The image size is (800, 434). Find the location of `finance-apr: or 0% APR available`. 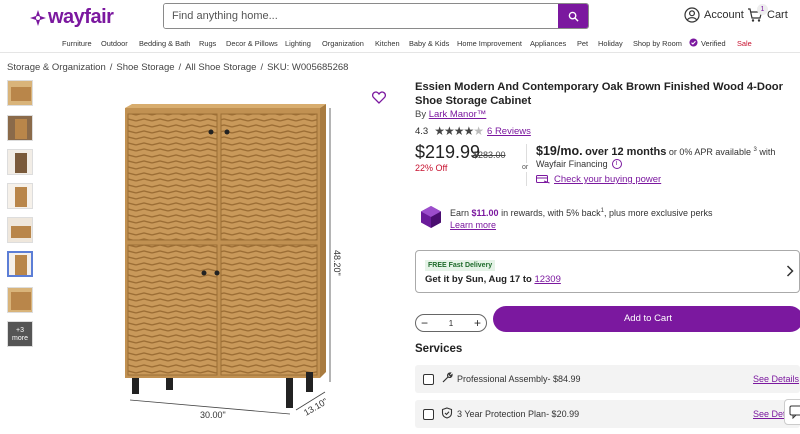

finance-apr: or 0% APR available is located at coordinates (709, 152).